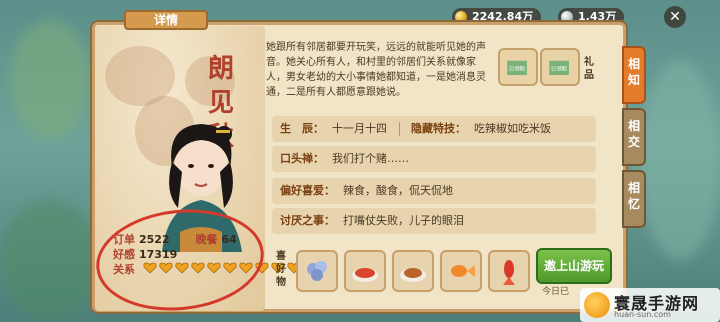 The height and width of the screenshot is (322, 720). Describe the element at coordinates (642, 314) in the screenshot. I see `watermark-url: huan-sun.com` at that location.